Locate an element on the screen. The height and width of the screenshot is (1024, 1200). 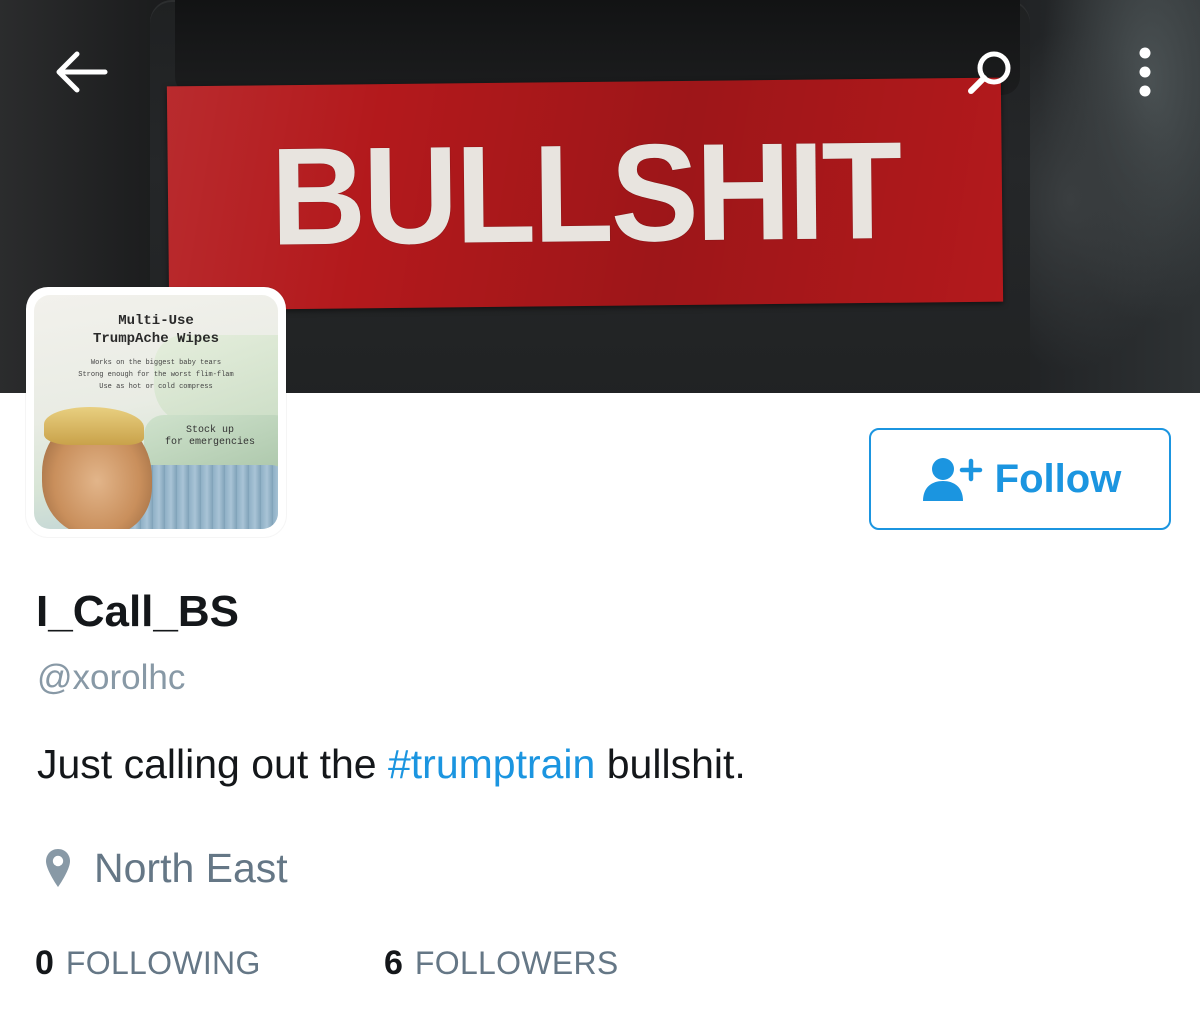
more-vertical-icon is located at coordinates (1145, 72).